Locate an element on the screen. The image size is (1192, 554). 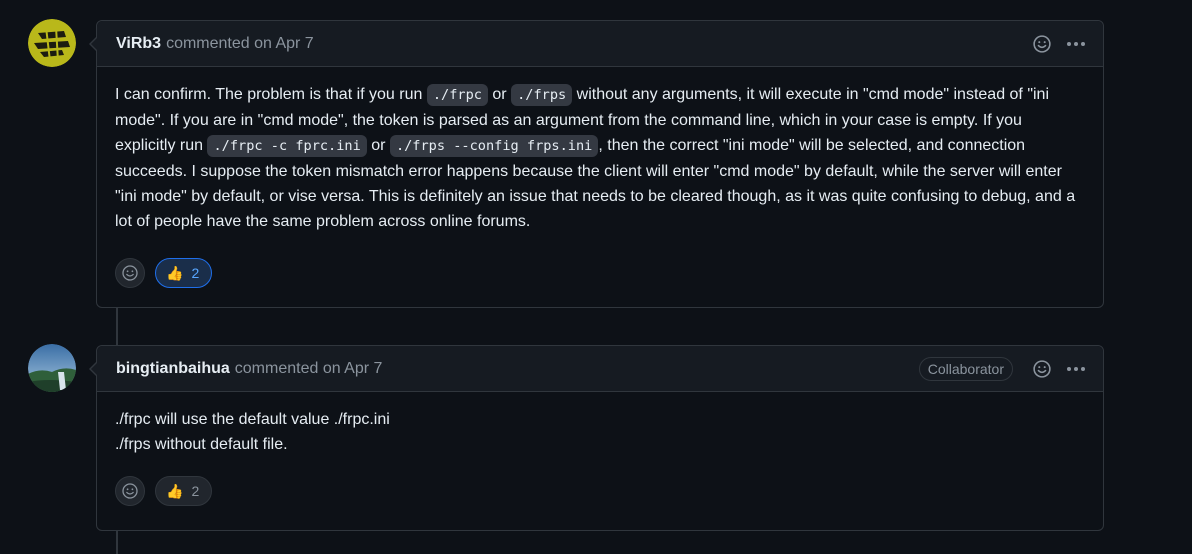
comment-header: ViRb3 commented on Apr 7 is located at coordinates (596, 44).